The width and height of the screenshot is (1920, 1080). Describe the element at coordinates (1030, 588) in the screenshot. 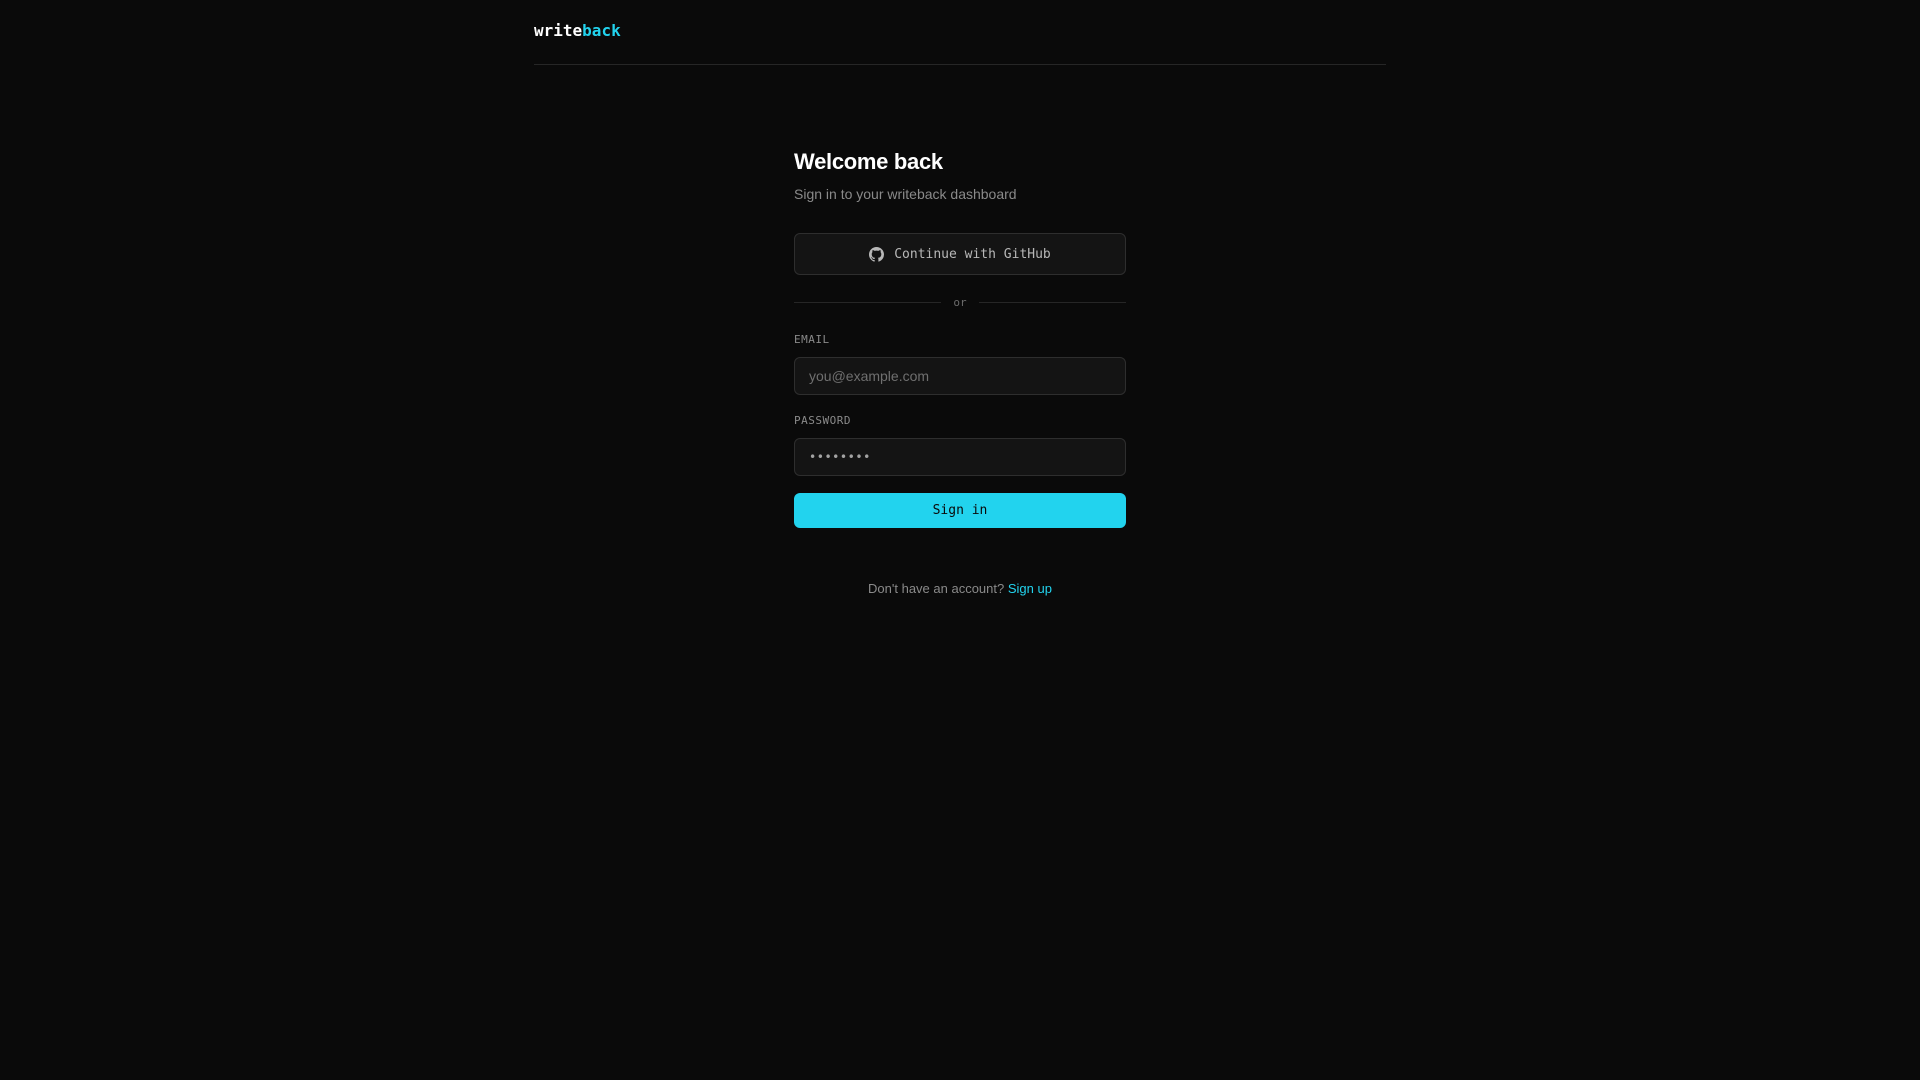

I see `sign-up-link: Sign up` at that location.